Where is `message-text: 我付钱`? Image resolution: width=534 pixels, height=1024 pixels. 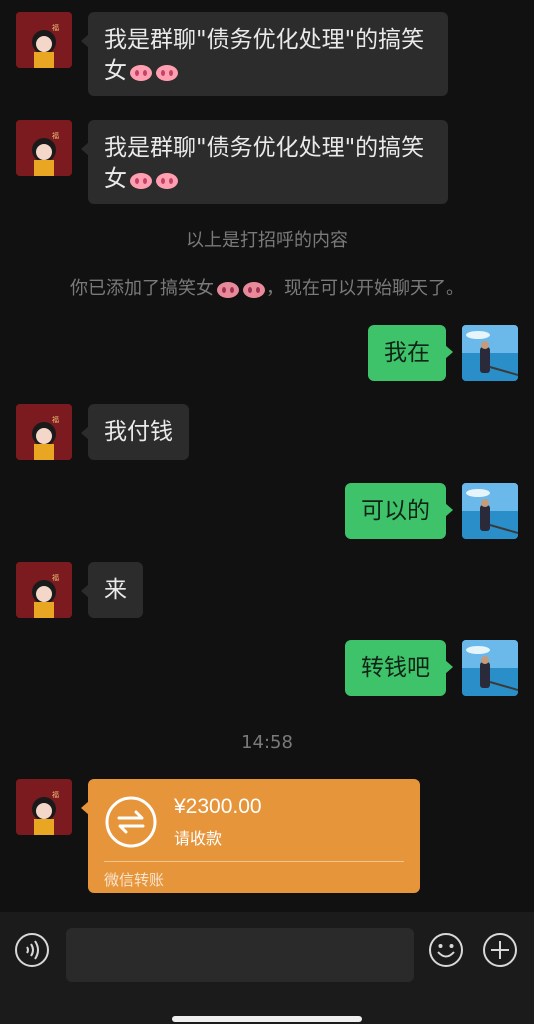
message-text: 我付钱 is located at coordinates (138, 432).